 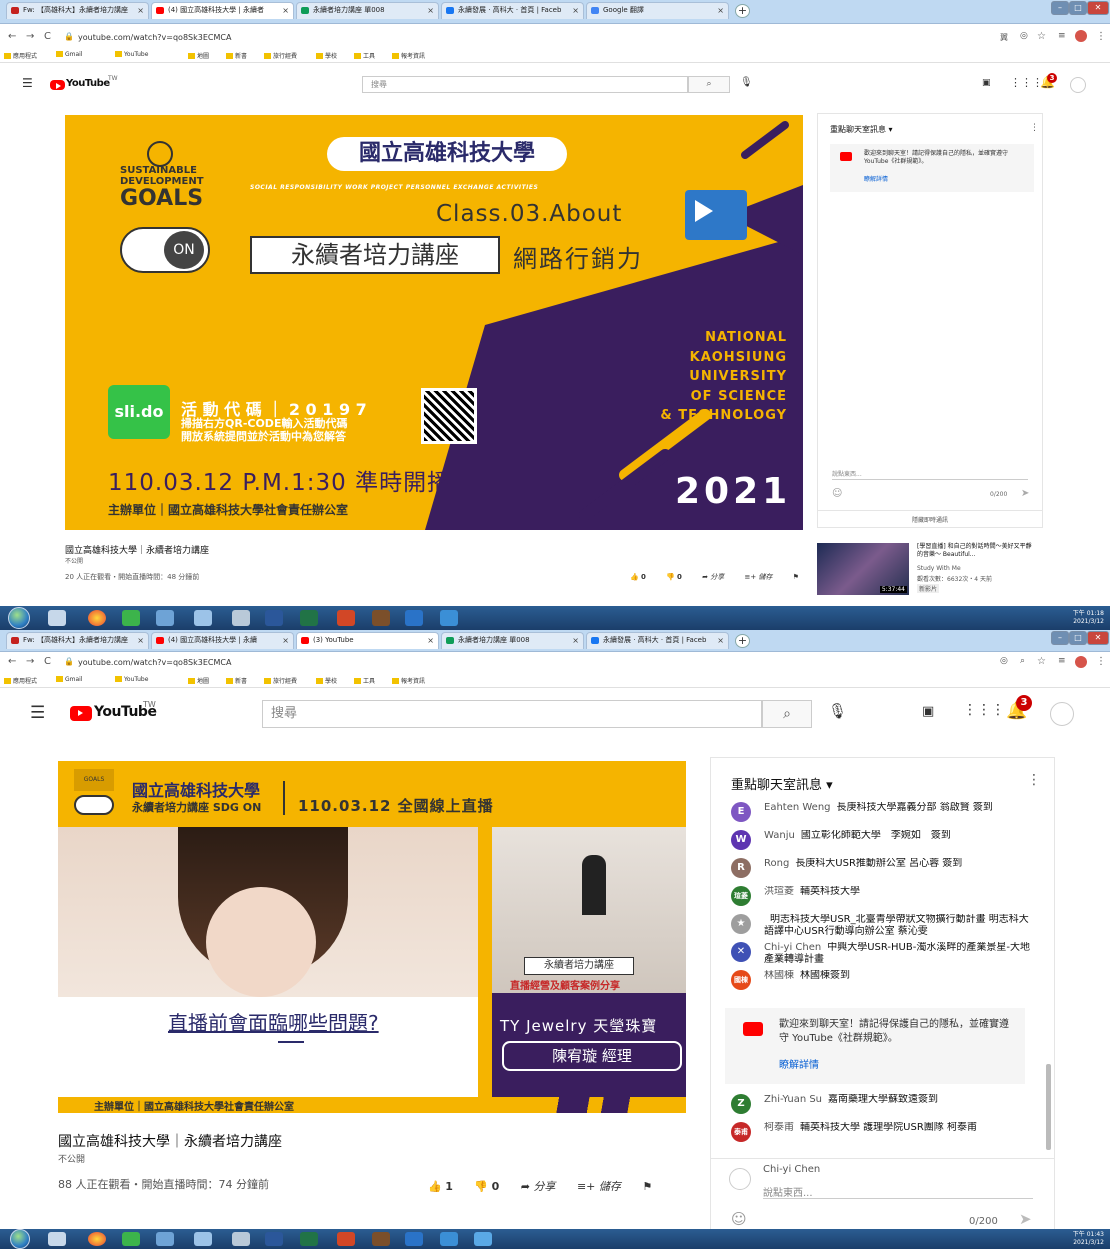 What do you see at coordinates (1078, 8) in the screenshot?
I see `maximize-button: □` at bounding box center [1078, 8].